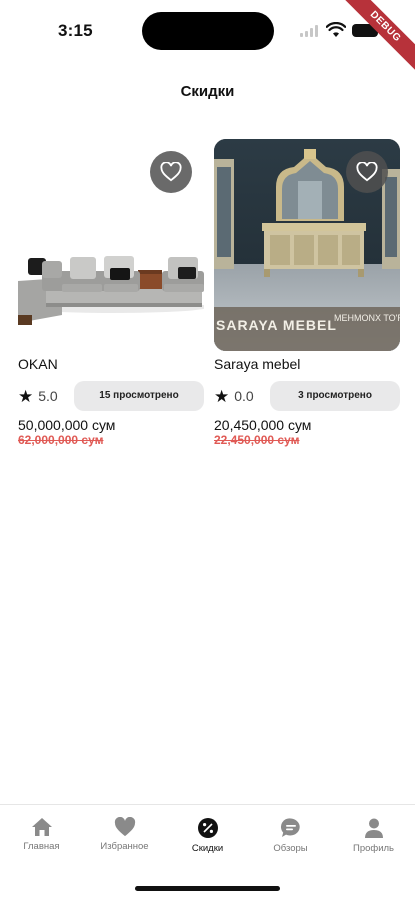  What do you see at coordinates (310, 31) in the screenshot?
I see `signal-icon` at bounding box center [310, 31].